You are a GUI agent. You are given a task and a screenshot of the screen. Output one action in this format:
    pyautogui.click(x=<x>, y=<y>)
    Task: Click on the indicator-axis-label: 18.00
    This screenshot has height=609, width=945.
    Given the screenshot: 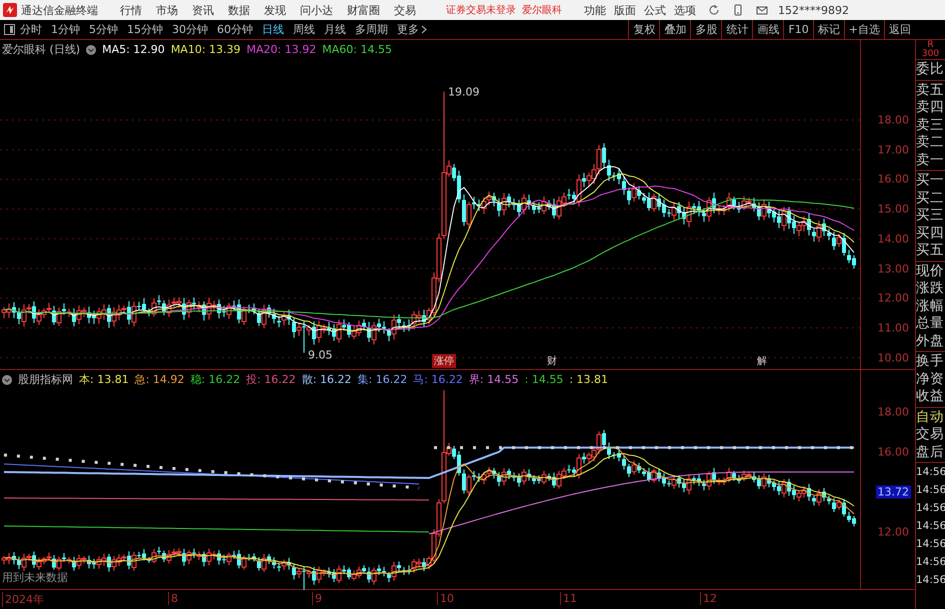 What is the action you would take?
    pyautogui.click(x=893, y=412)
    